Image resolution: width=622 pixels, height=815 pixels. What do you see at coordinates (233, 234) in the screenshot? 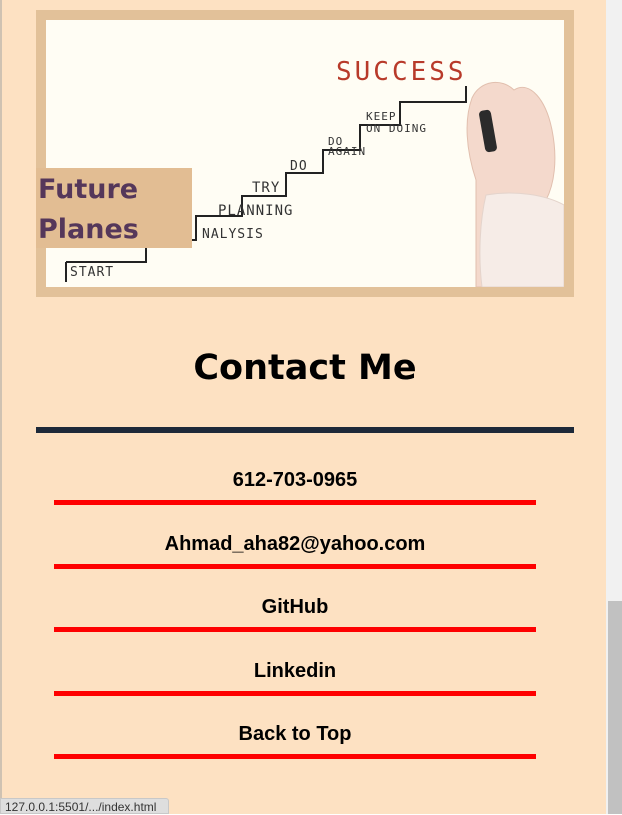
I see `step-analysis: NALYSIS` at bounding box center [233, 234].